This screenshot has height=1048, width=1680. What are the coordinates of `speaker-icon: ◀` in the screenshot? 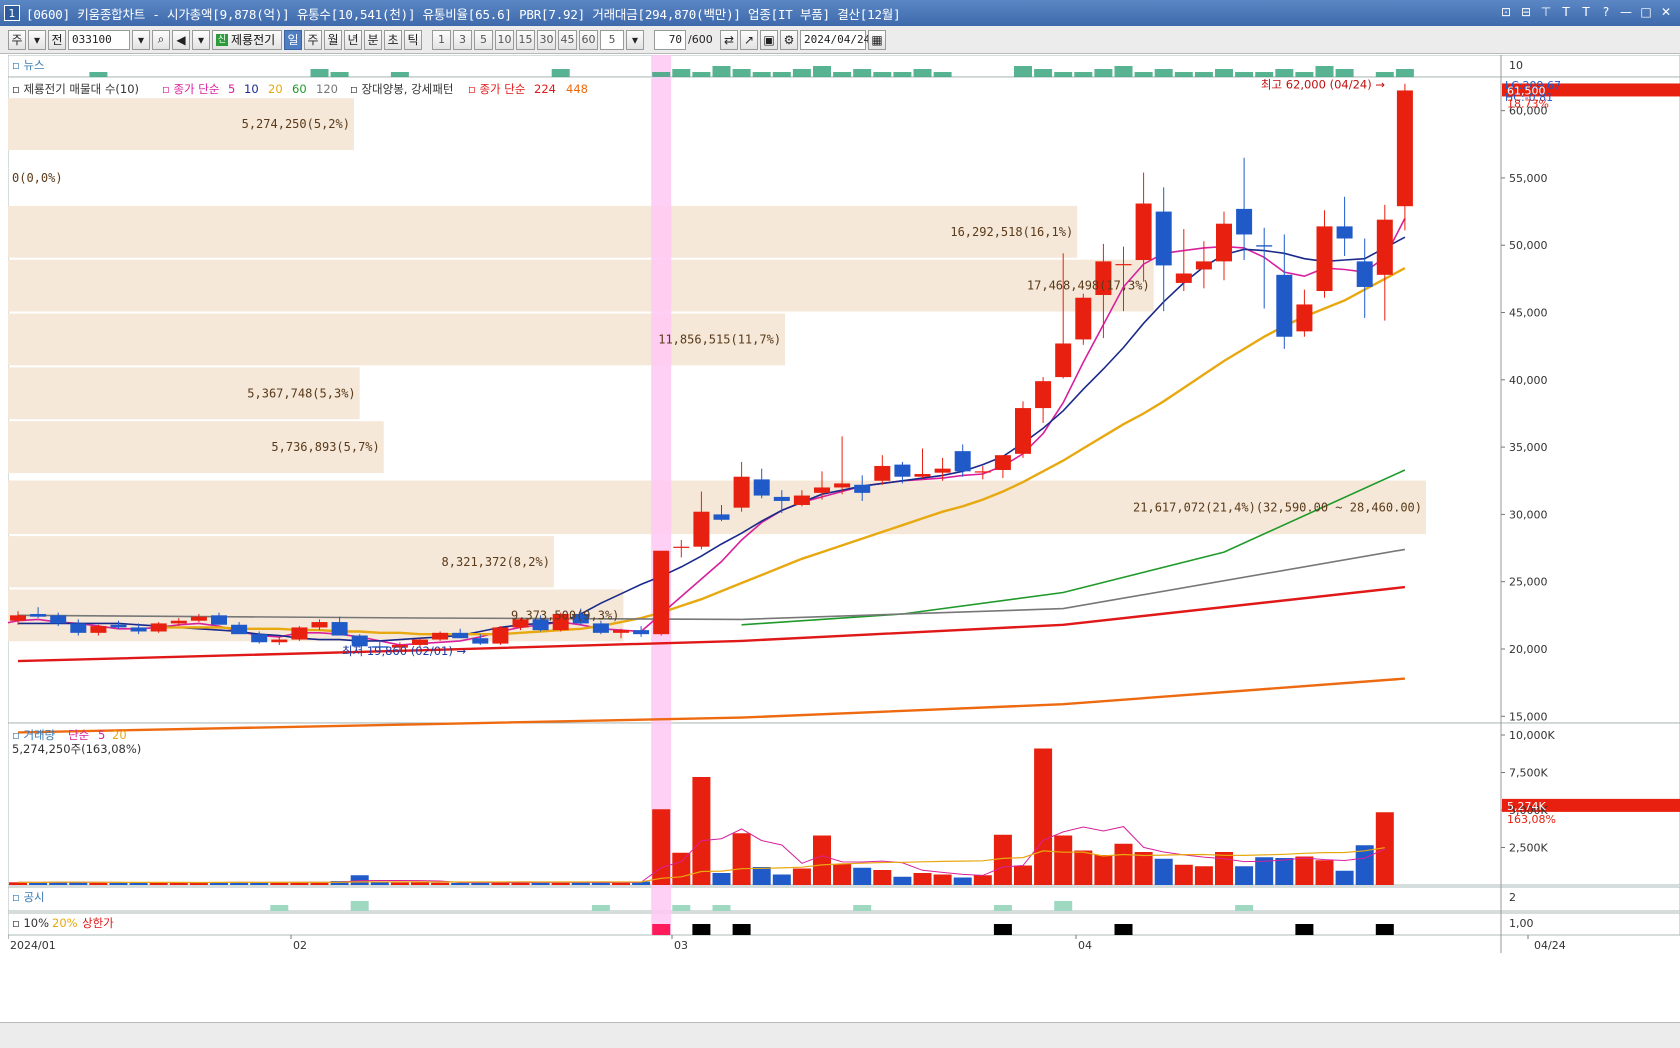 It's located at (181, 39).